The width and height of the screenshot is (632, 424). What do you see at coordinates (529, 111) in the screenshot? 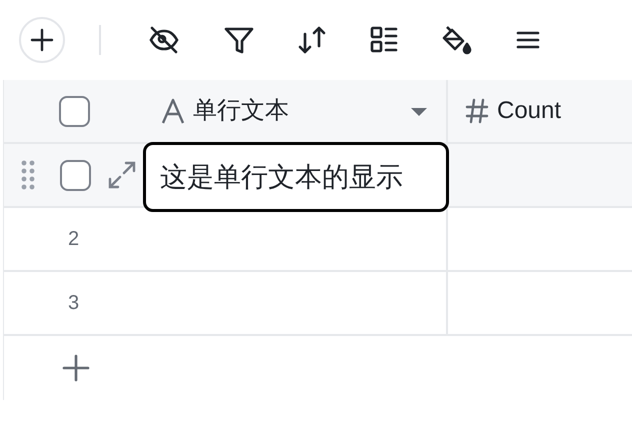
I see `column-header: Count` at bounding box center [529, 111].